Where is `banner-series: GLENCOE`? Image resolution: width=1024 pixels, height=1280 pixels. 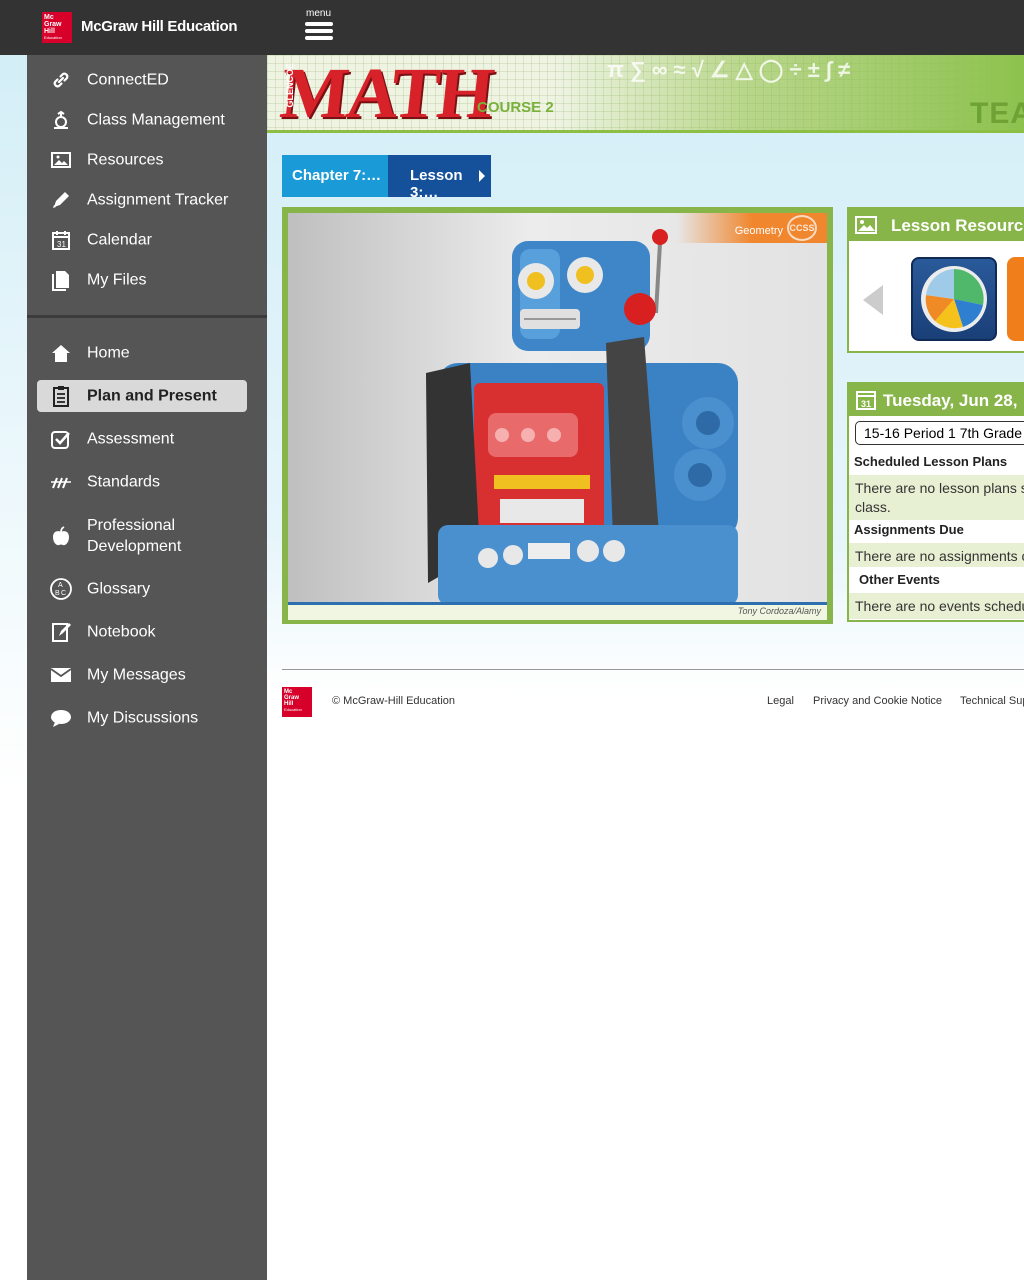
banner-series: GLENCOE is located at coordinates (290, 85).